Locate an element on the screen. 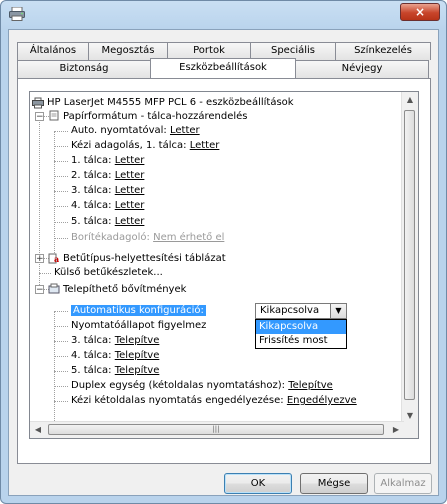 This screenshot has width=447, height=504. scroll-up-icon: ▲ is located at coordinates (410, 100).